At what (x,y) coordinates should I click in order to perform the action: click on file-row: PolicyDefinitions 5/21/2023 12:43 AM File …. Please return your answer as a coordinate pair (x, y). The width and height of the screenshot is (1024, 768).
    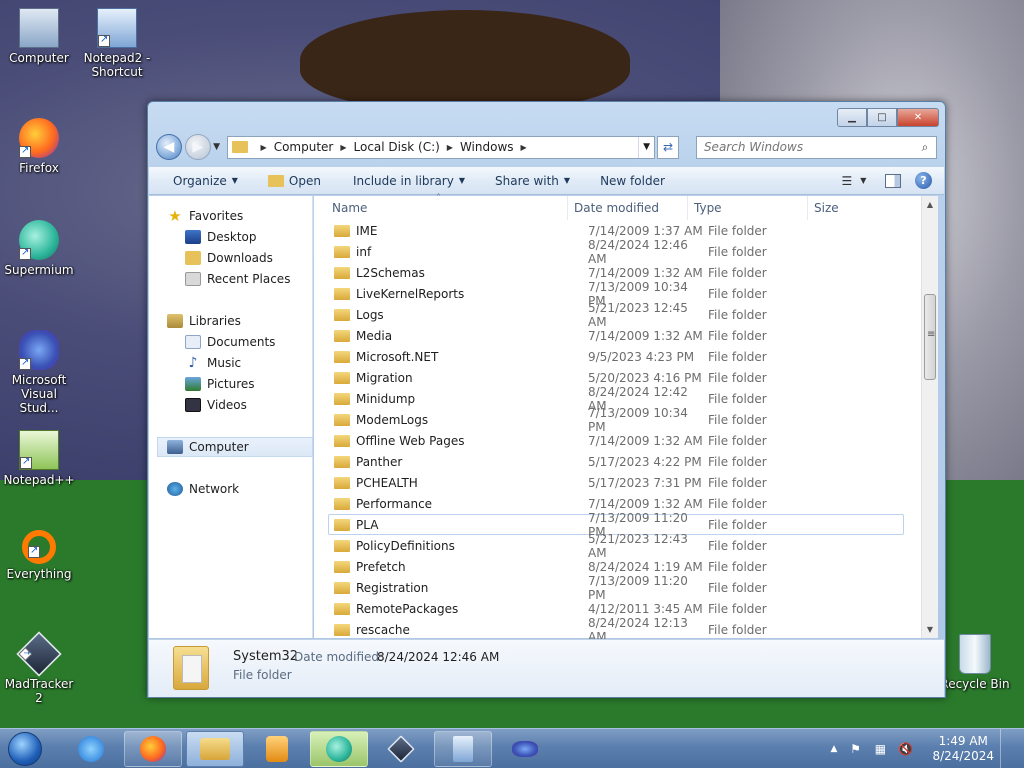
    Looking at the image, I should click on (618, 546).